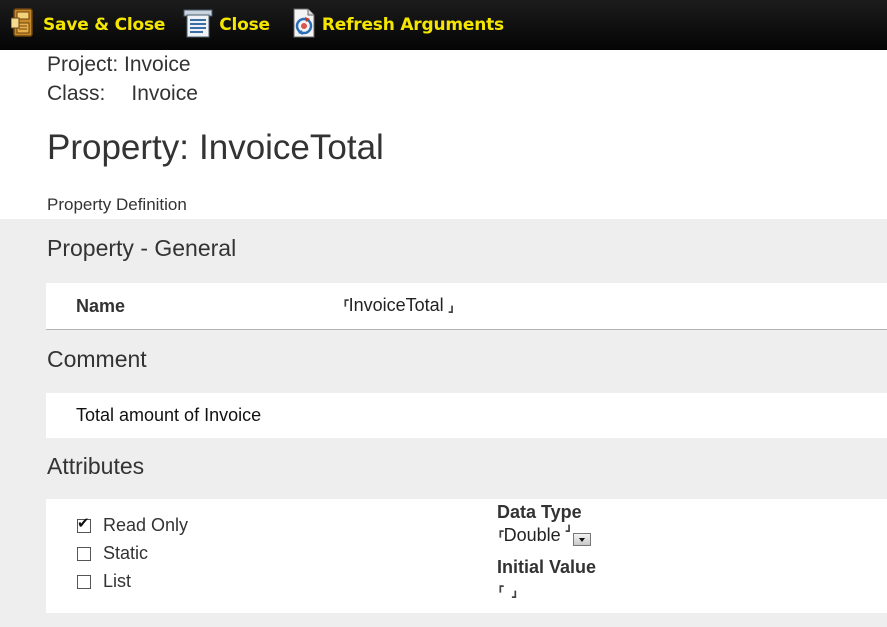 The width and height of the screenshot is (887, 627). Describe the element at coordinates (291, 147) in the screenshot. I see `page-title-value: InvoiceTotal` at that location.